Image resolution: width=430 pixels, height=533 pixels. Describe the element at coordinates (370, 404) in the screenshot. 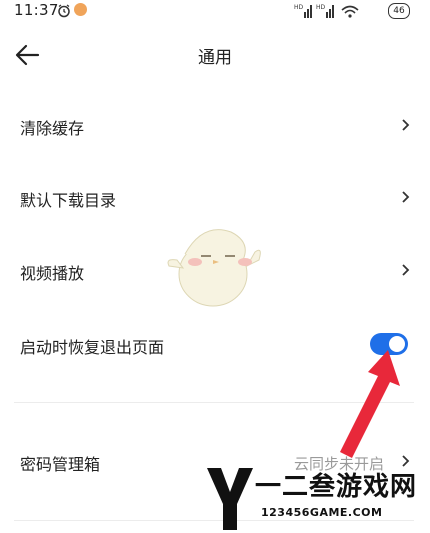

I see `annotation-arrow-icon` at that location.